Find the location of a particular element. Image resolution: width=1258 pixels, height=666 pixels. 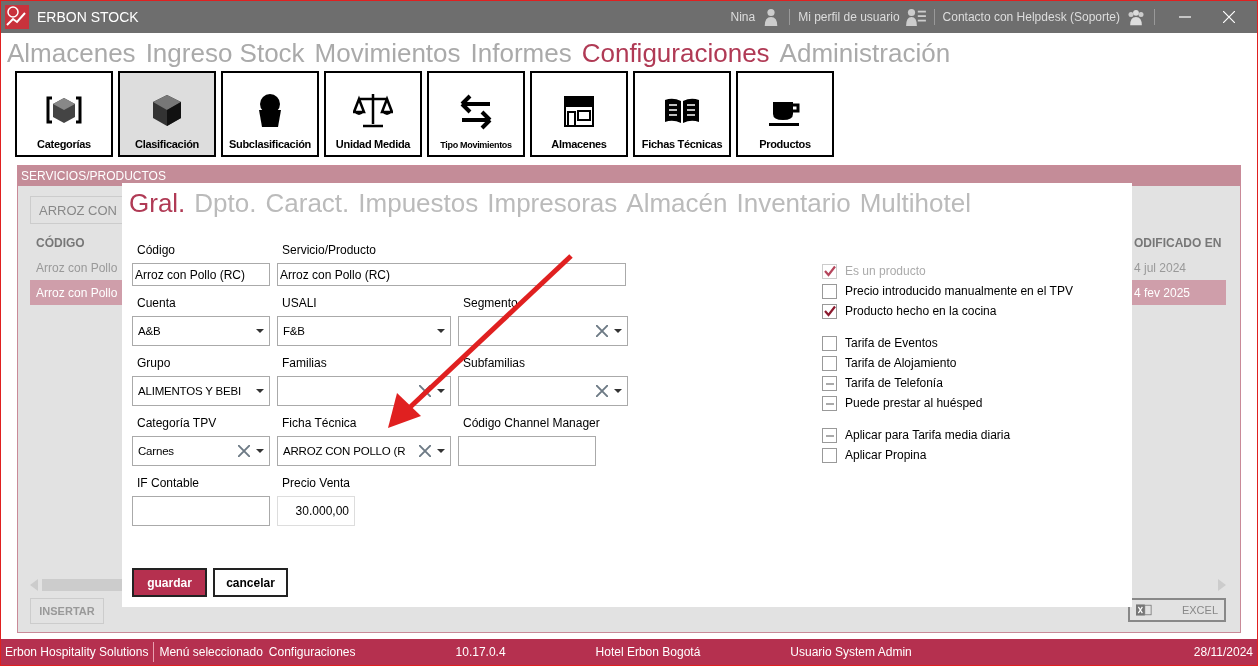

checkbox-label: Aplicar Propina is located at coordinates (886, 455).